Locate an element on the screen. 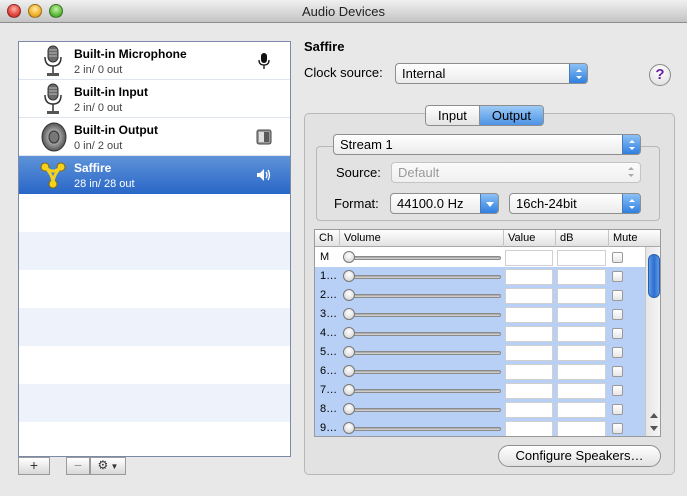  input-output-segmented-control: Input Output is located at coordinates (484, 115).